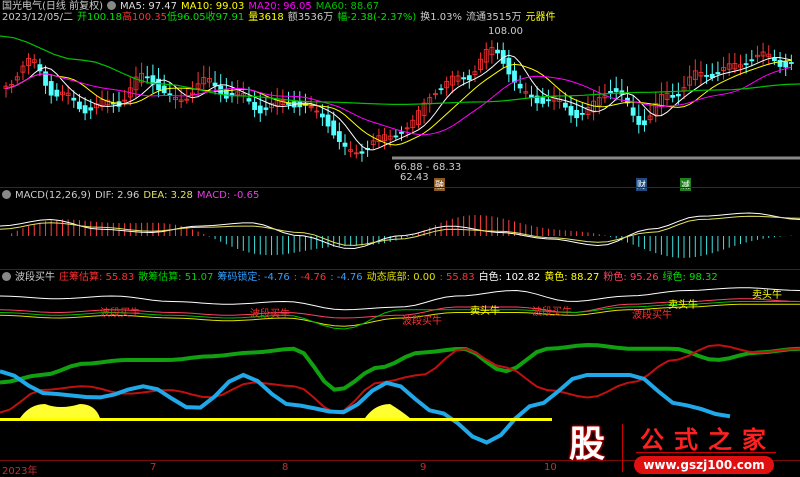  What do you see at coordinates (400, 367) in the screenshot?
I see `green-line` at bounding box center [400, 367].